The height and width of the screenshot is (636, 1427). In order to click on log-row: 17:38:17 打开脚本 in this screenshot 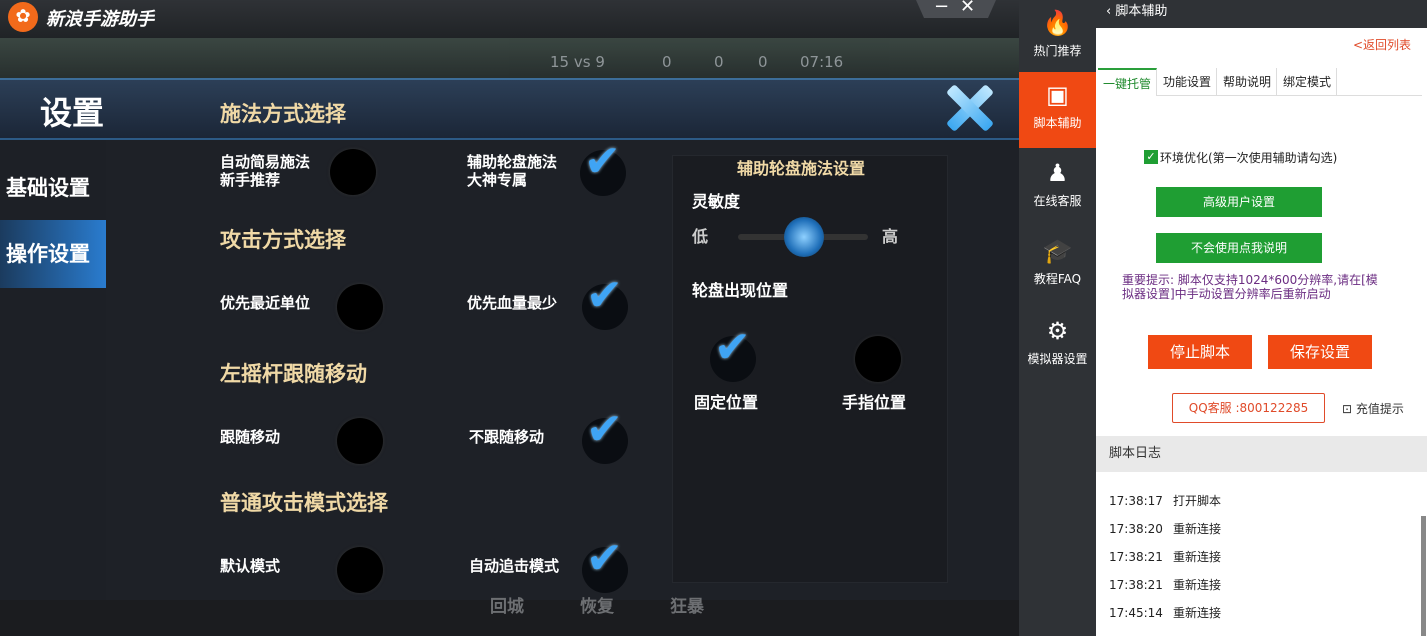, I will do `click(1165, 500)`.